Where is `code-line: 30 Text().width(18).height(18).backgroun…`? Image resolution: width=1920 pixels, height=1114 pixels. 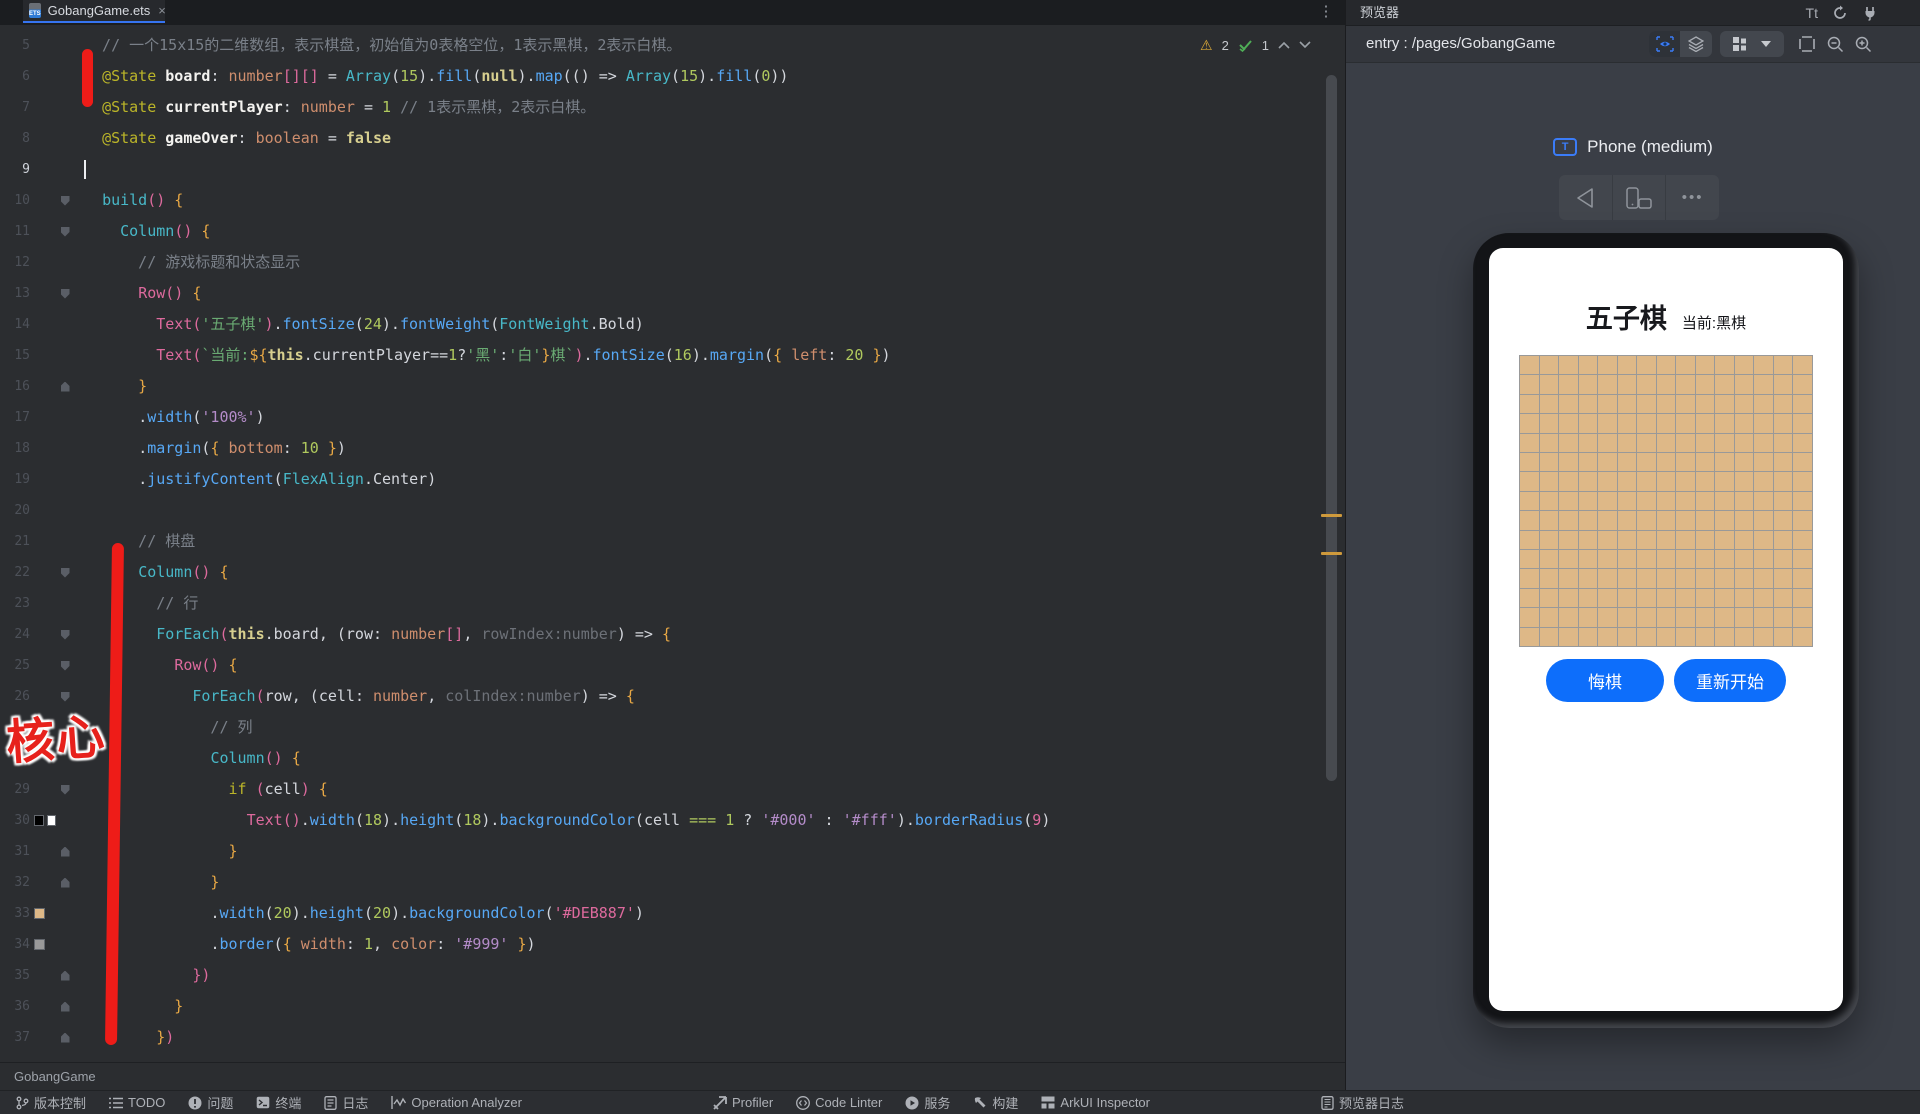 code-line: 30 Text().width(18).height(18).backgroun… is located at coordinates (672, 820).